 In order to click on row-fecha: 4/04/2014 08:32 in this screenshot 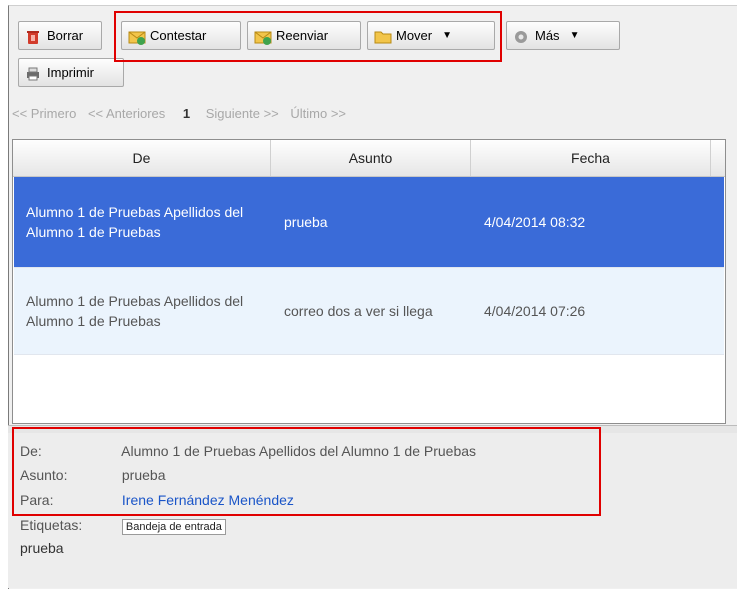, I will do `click(535, 222)`.